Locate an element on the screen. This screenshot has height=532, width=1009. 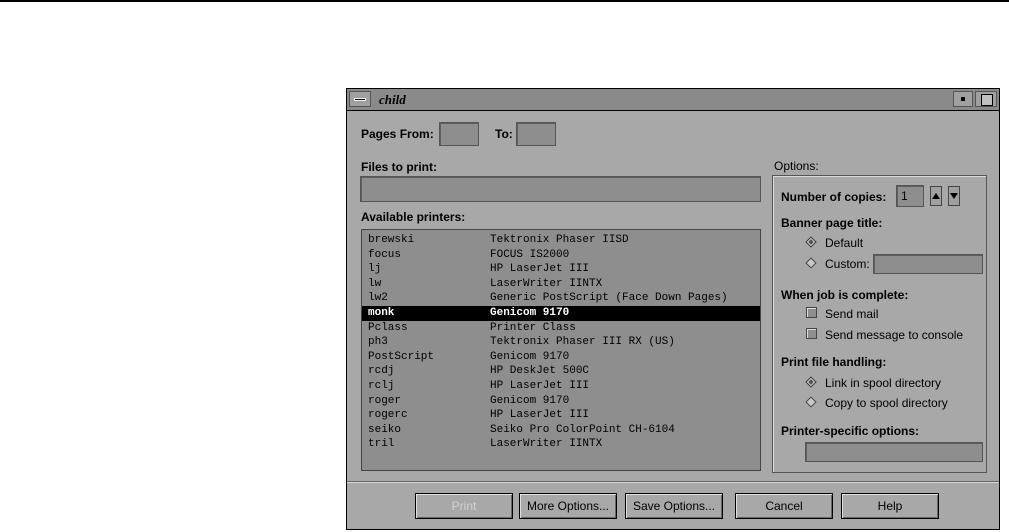
printer-row: ph3 Tektronix Phaser III RX (US) is located at coordinates (561, 342).